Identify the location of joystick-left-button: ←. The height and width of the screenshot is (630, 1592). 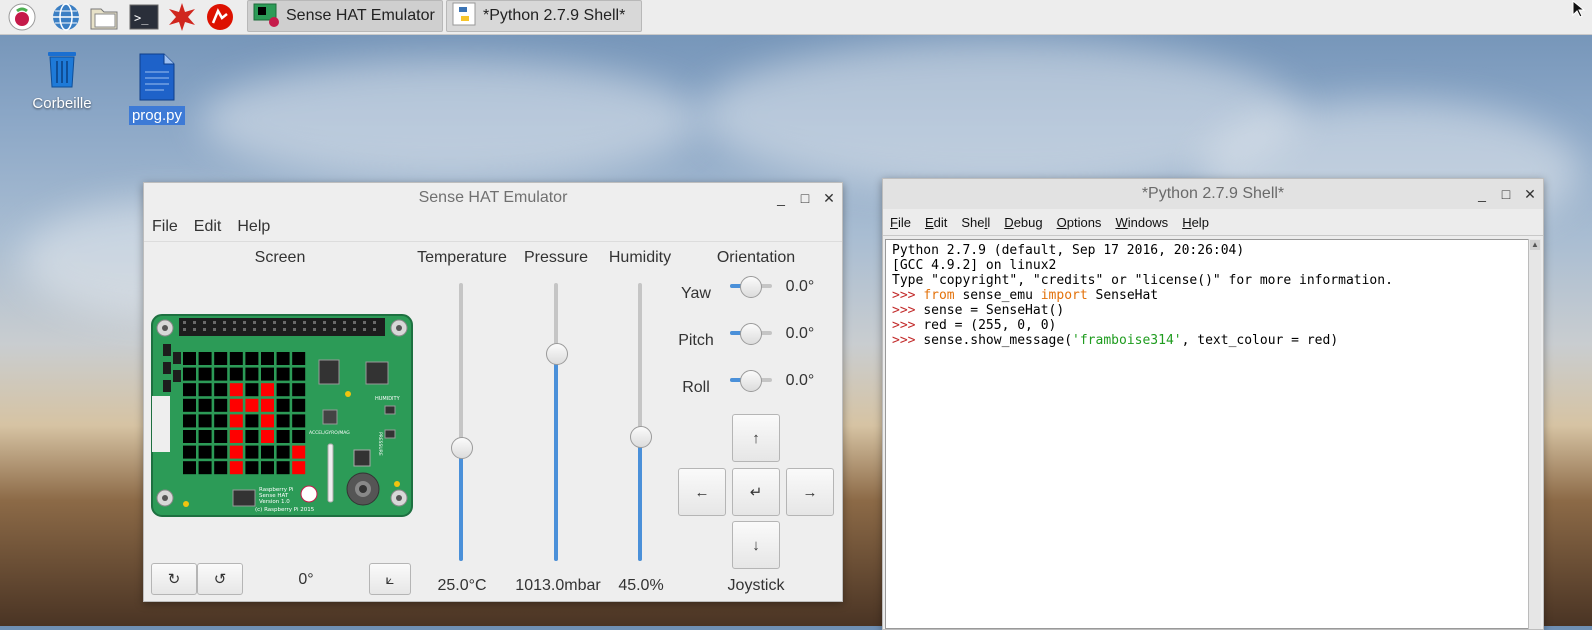
(702, 492).